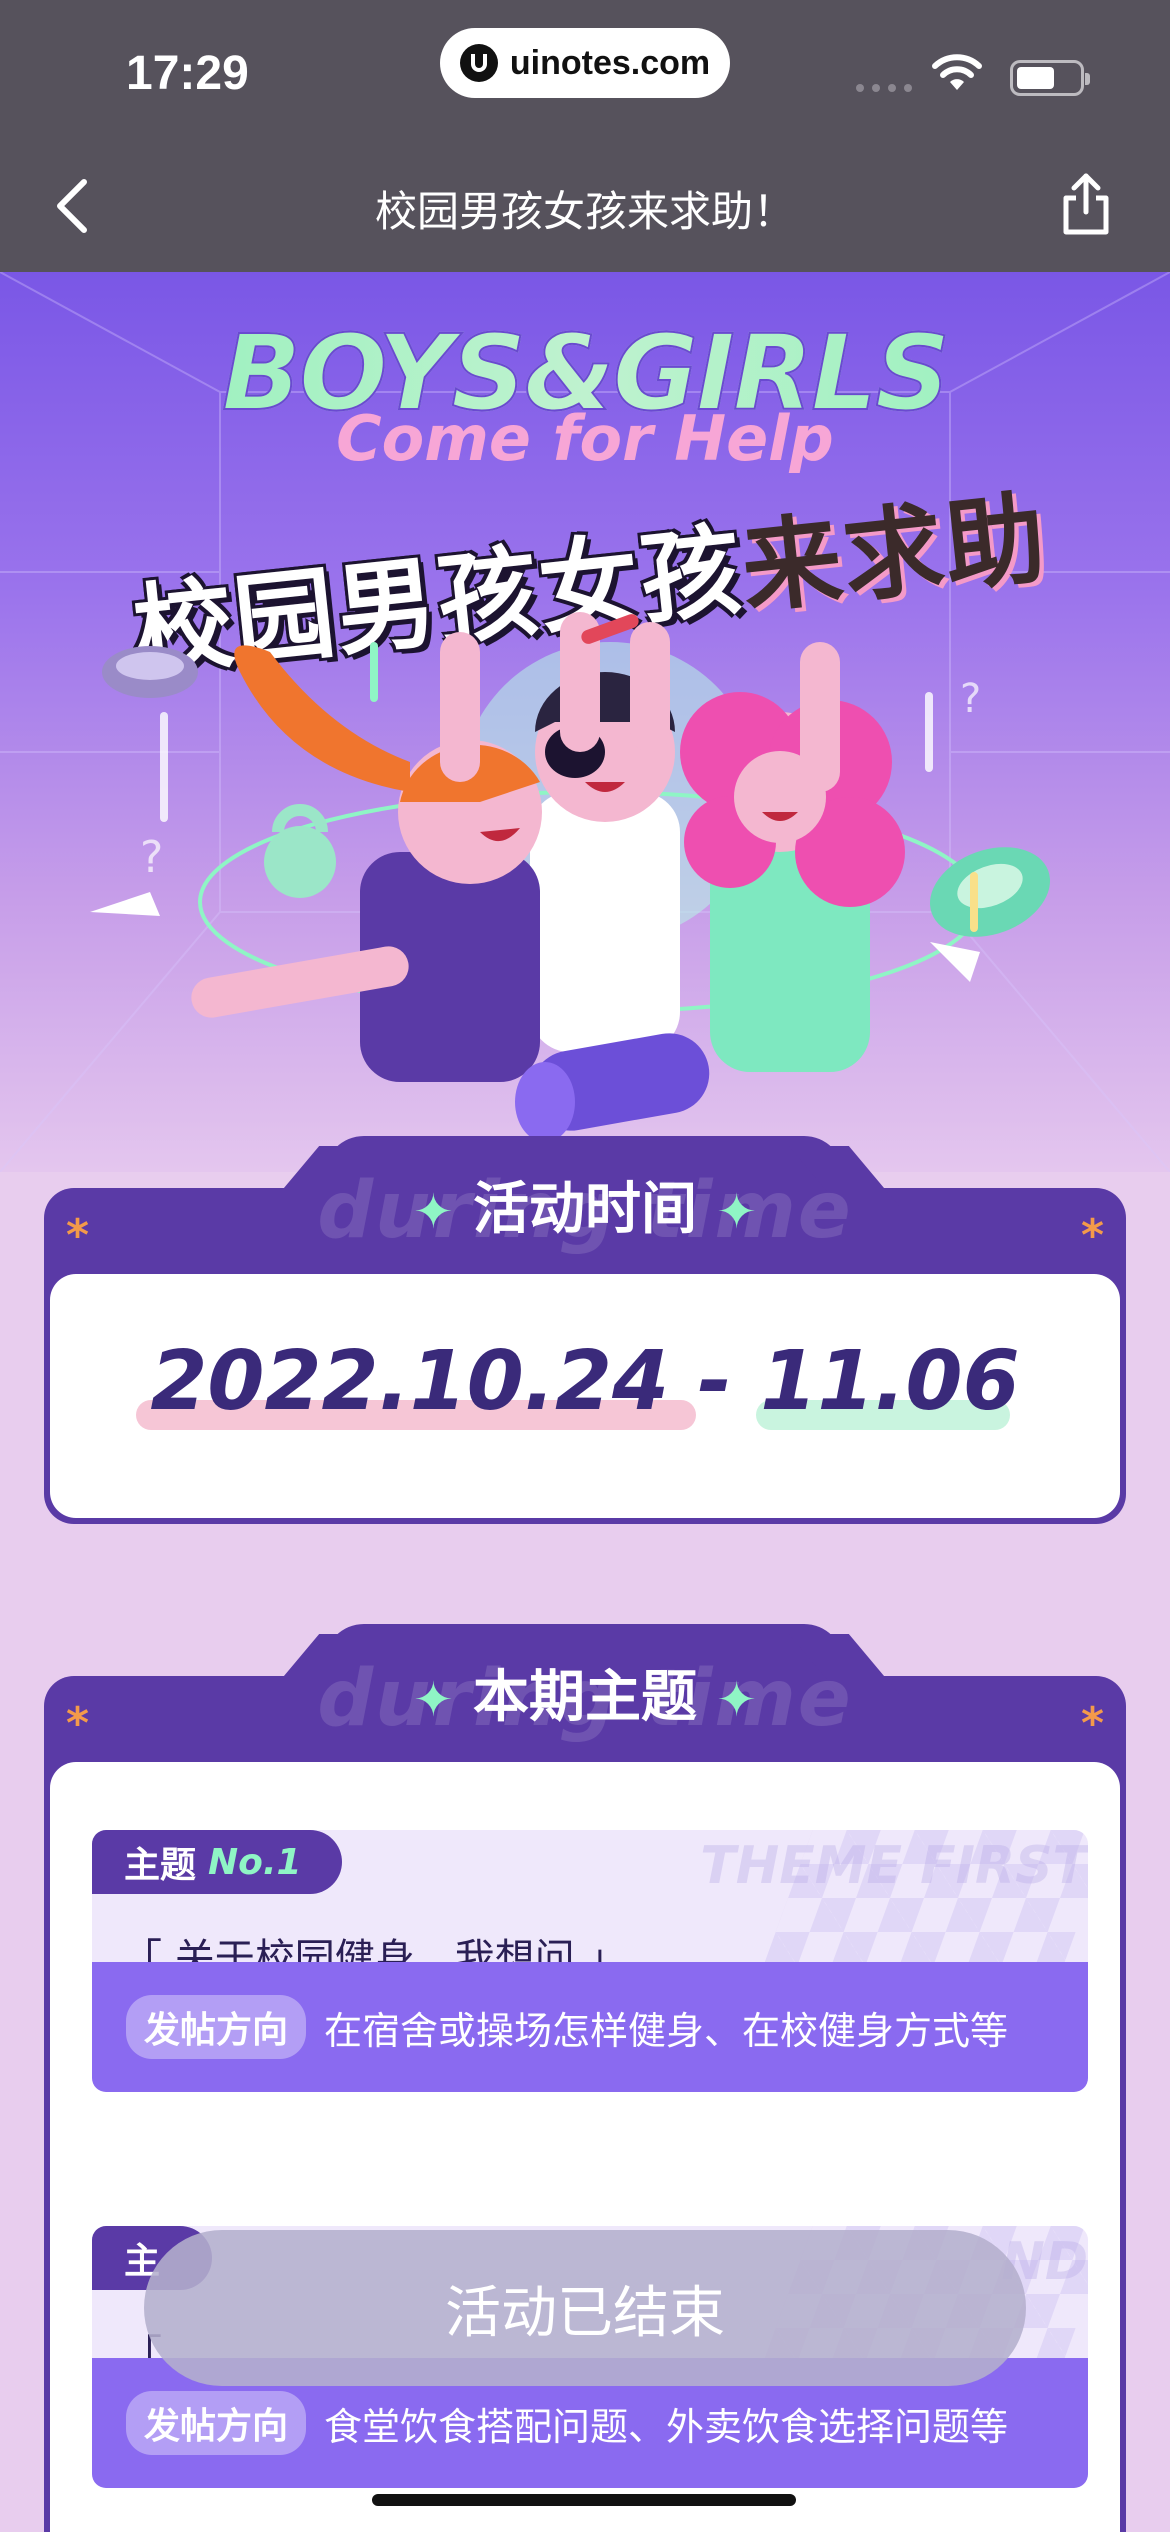 The width and height of the screenshot is (1170, 2532). I want to click on activity-time-title: ✦ 活动时间 ✦, so click(585, 1204).